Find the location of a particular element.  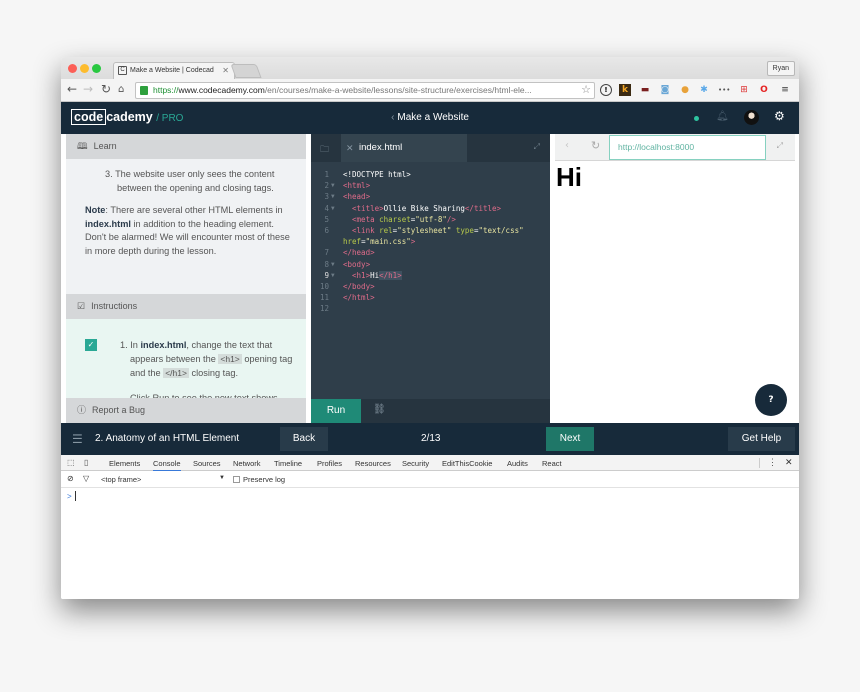

forward-arrow-icon: → is located at coordinates (88, 89).